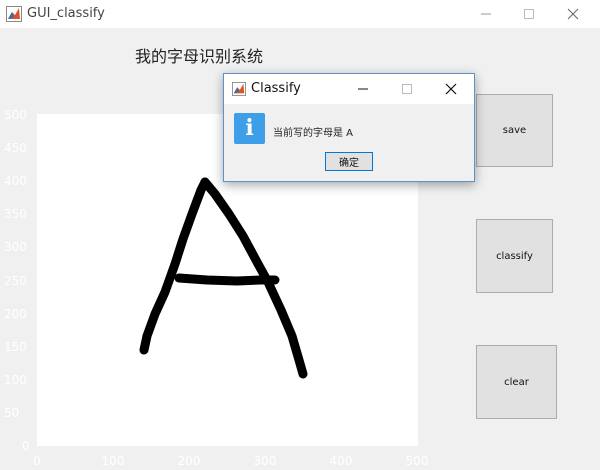  What do you see at coordinates (276, 88) in the screenshot?
I see `dialog-title: Classify` at bounding box center [276, 88].